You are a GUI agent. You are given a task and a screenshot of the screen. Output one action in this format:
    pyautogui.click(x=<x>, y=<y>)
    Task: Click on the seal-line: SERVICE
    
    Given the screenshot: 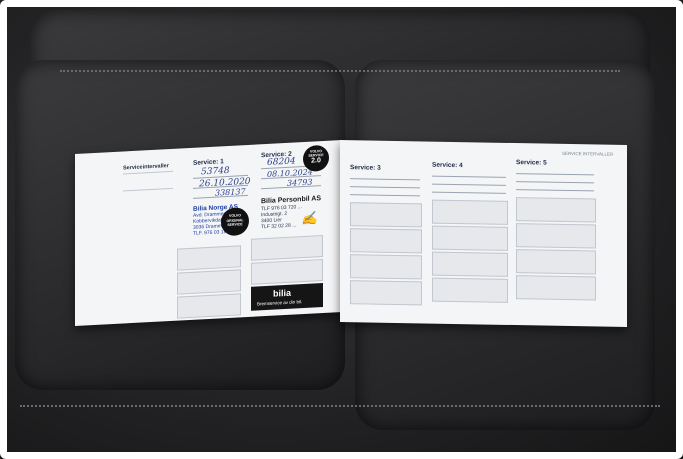 What is the action you would take?
    pyautogui.click(x=235, y=225)
    